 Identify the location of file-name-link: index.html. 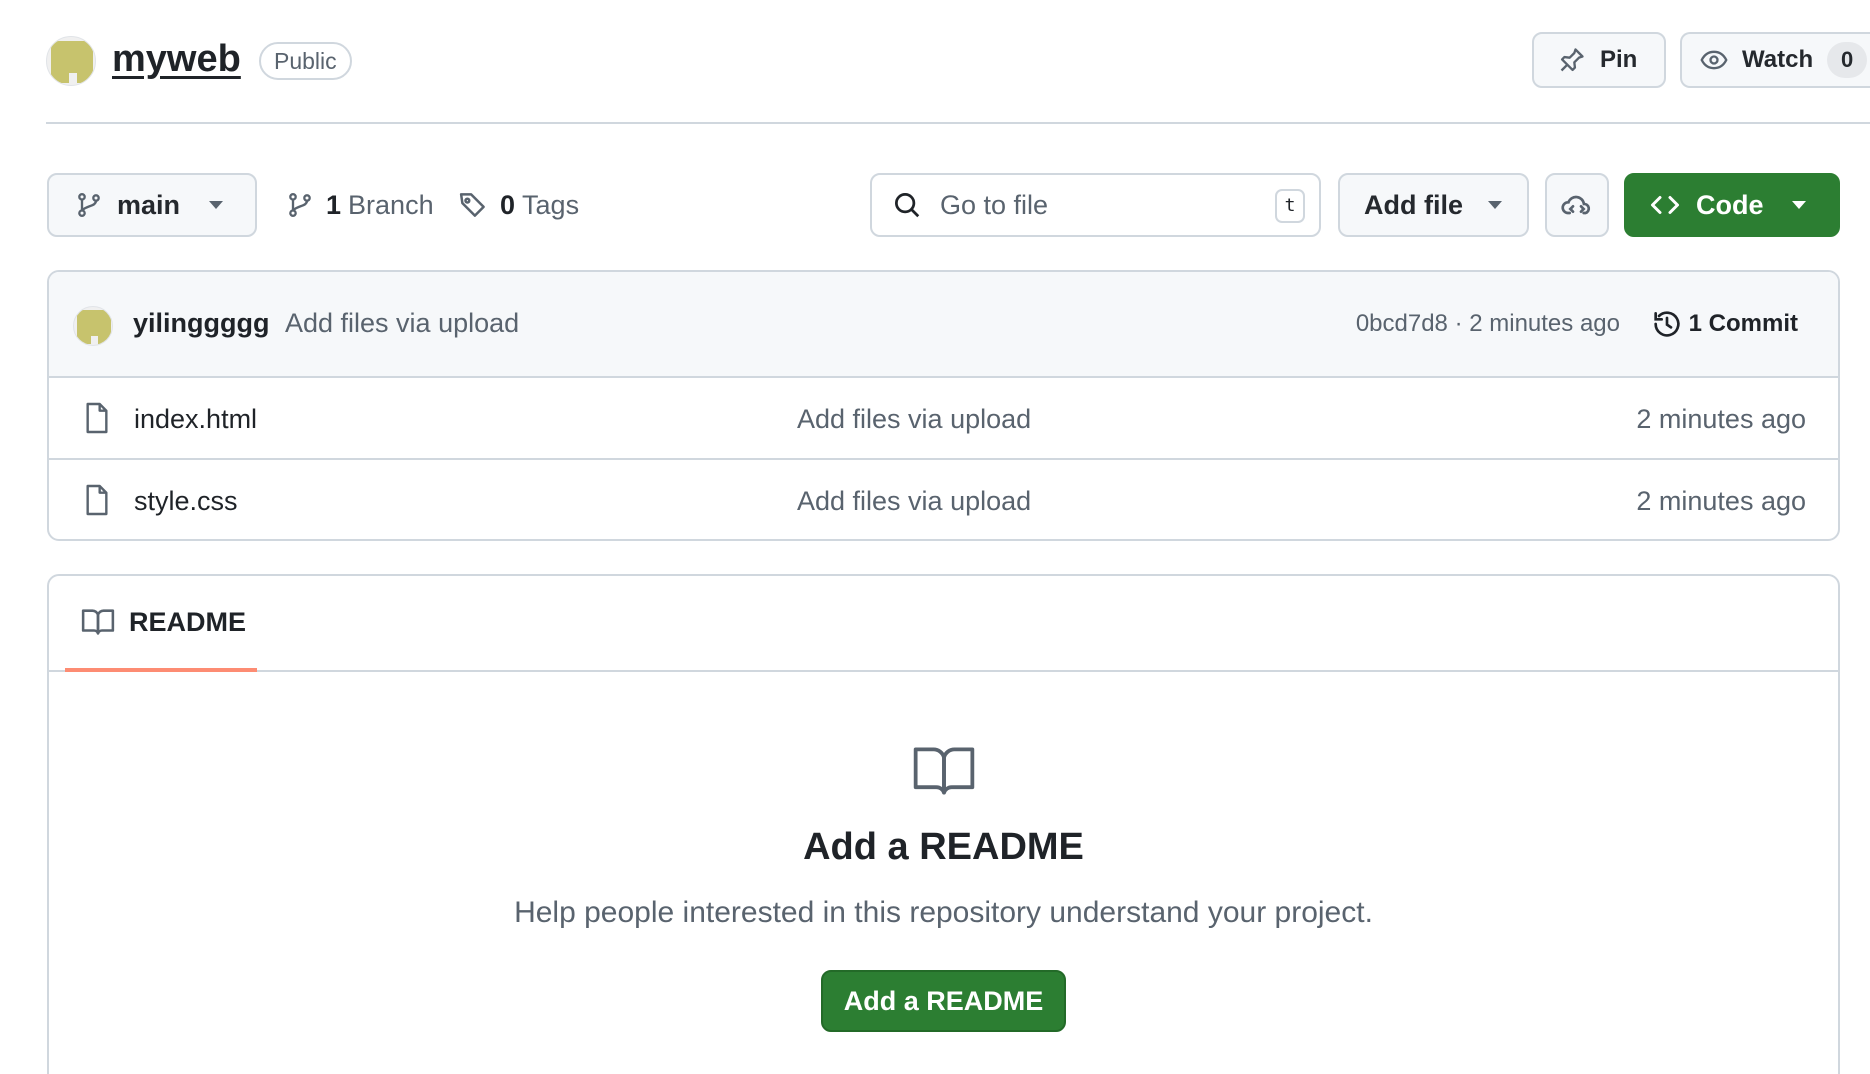
(195, 419).